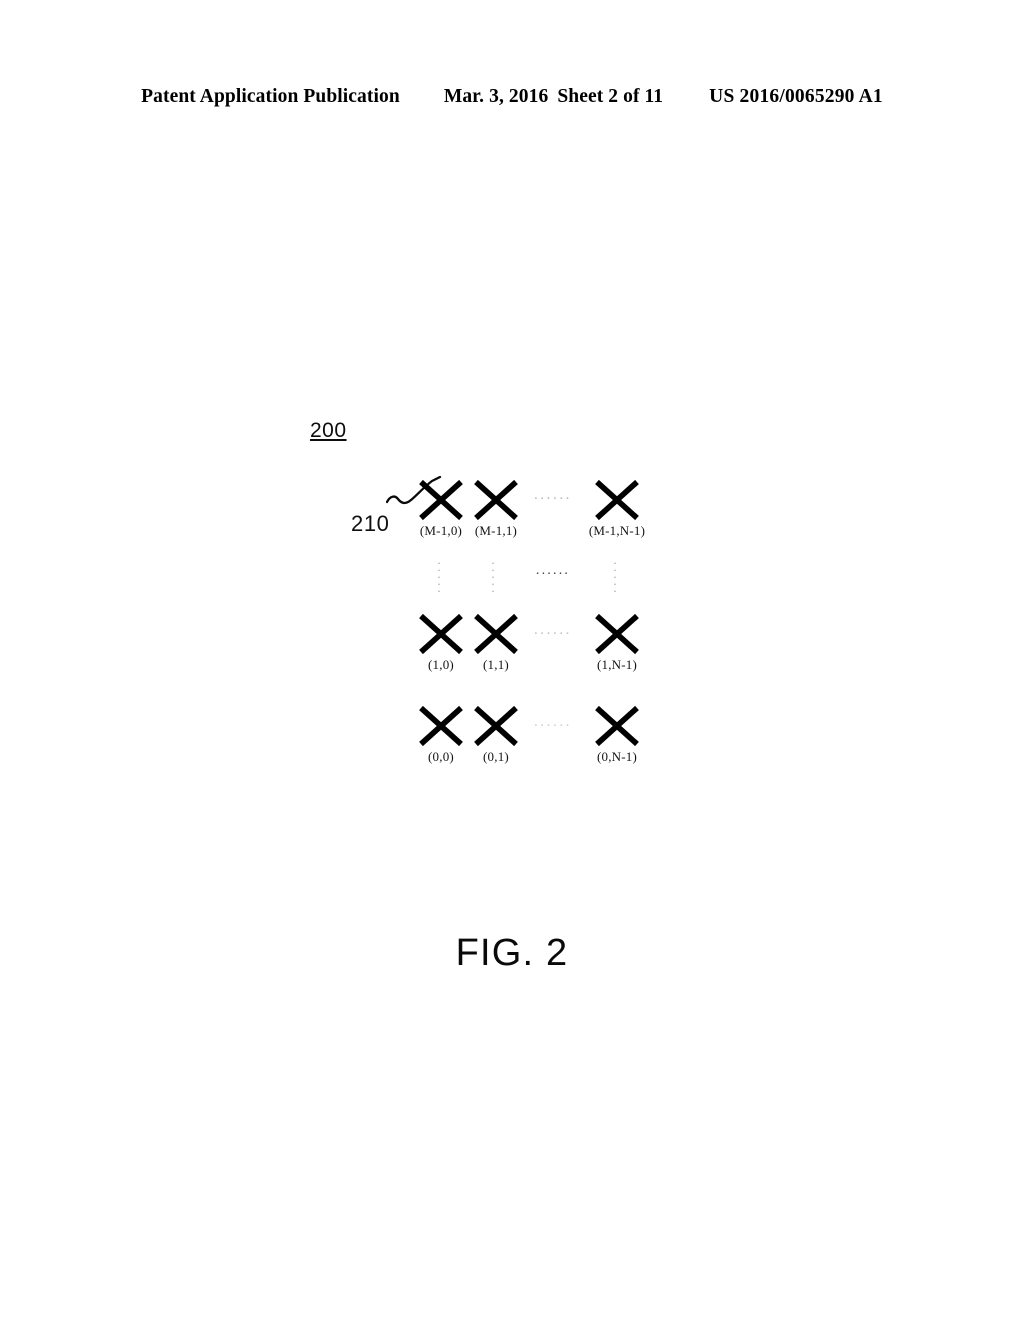 The image size is (1024, 1320). Describe the element at coordinates (617, 664) in the screenshot. I see `array-cell-label: (1,N-1)` at that location.